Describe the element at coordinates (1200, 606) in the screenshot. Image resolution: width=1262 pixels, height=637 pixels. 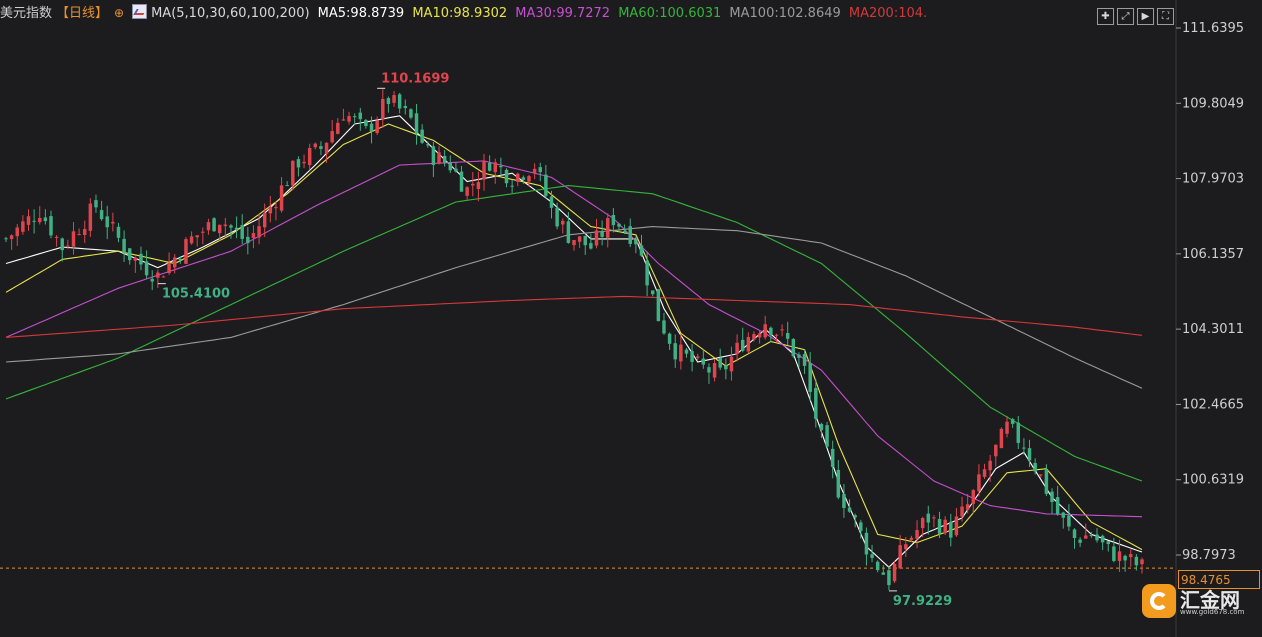
I see `gold678-logo: 汇金网 www.gold678.com` at that location.